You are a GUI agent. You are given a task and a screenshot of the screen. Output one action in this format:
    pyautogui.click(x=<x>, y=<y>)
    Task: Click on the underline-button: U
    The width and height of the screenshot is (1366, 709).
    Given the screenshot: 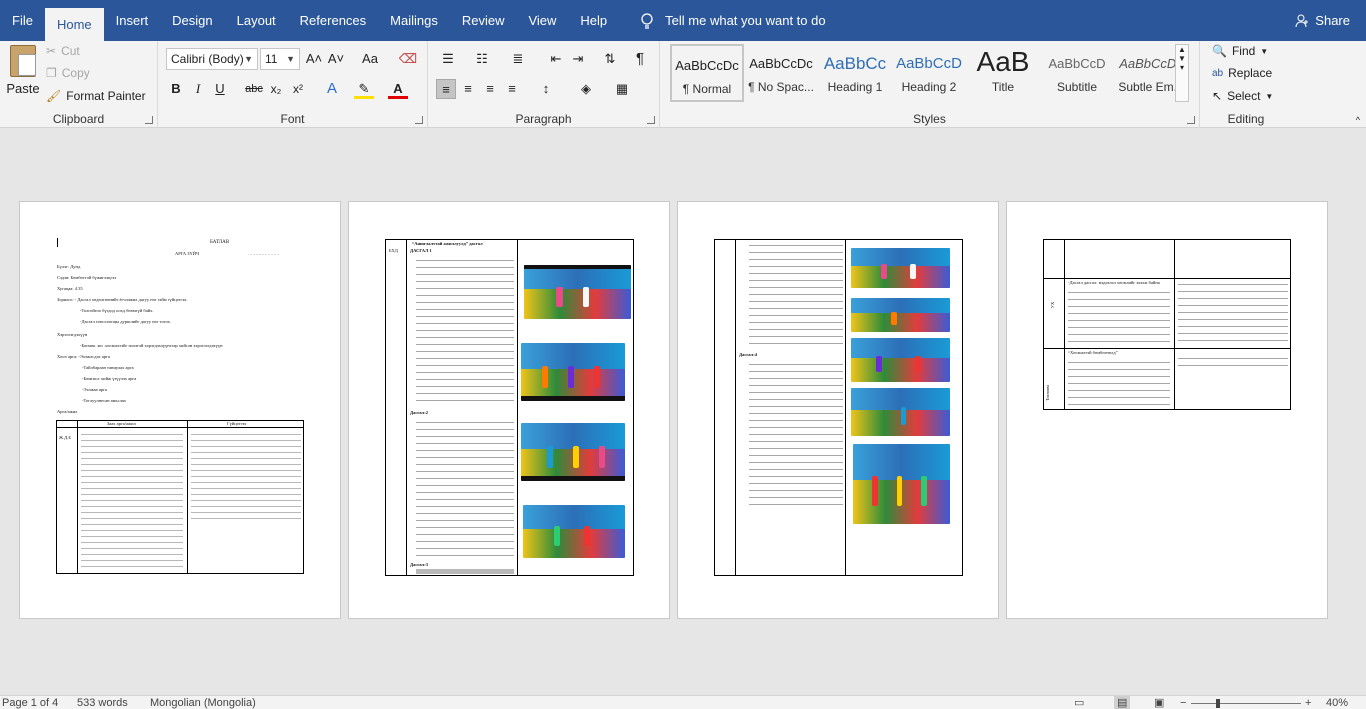 What is the action you would take?
    pyautogui.click(x=220, y=89)
    